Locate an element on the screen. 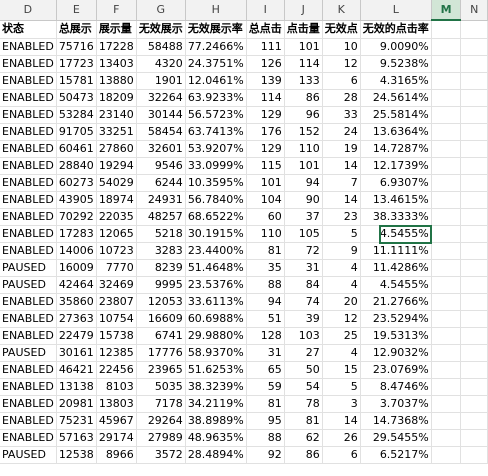 This screenshot has width=488, height=476. value-cell: 3 is located at coordinates (341, 404).